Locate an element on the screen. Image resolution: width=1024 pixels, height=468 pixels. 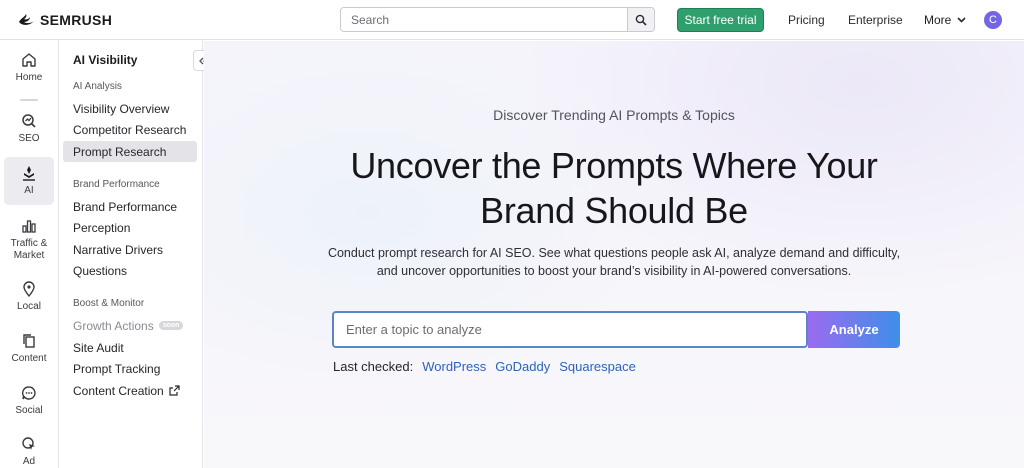
rail-item-home: Home is located at coordinates (29, 68).